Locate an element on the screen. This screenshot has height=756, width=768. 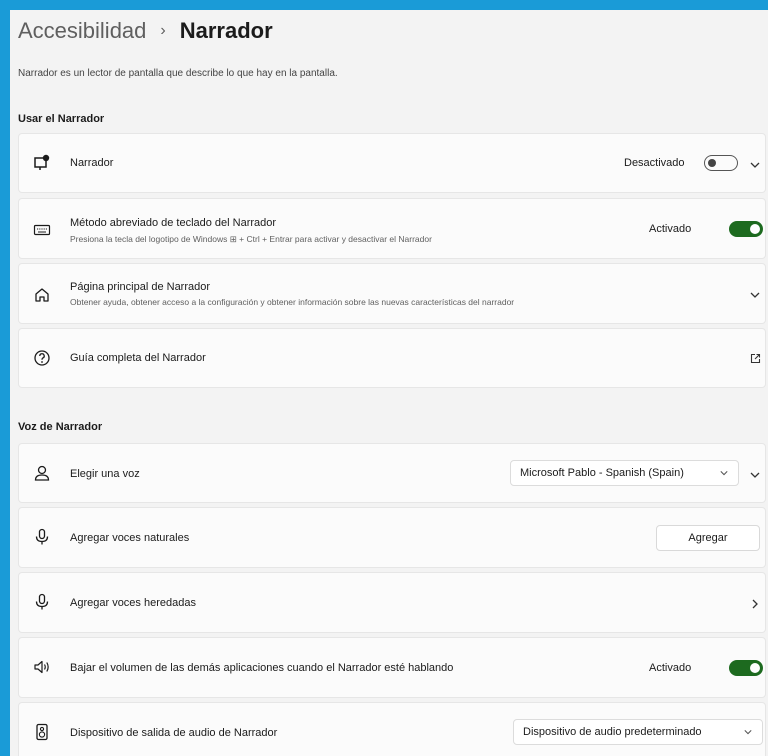
open-external-icon is located at coordinates (755, 358).